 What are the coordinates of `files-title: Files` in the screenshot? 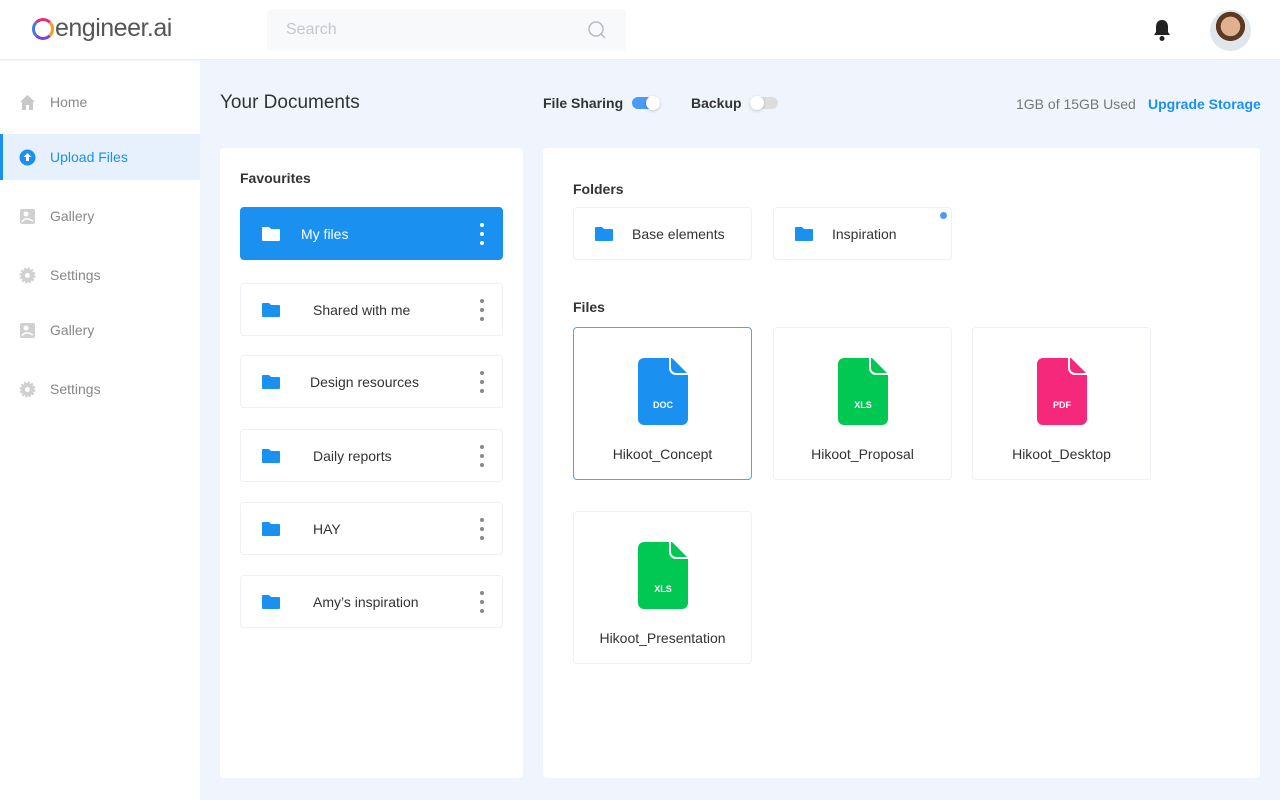 It's located at (589, 307).